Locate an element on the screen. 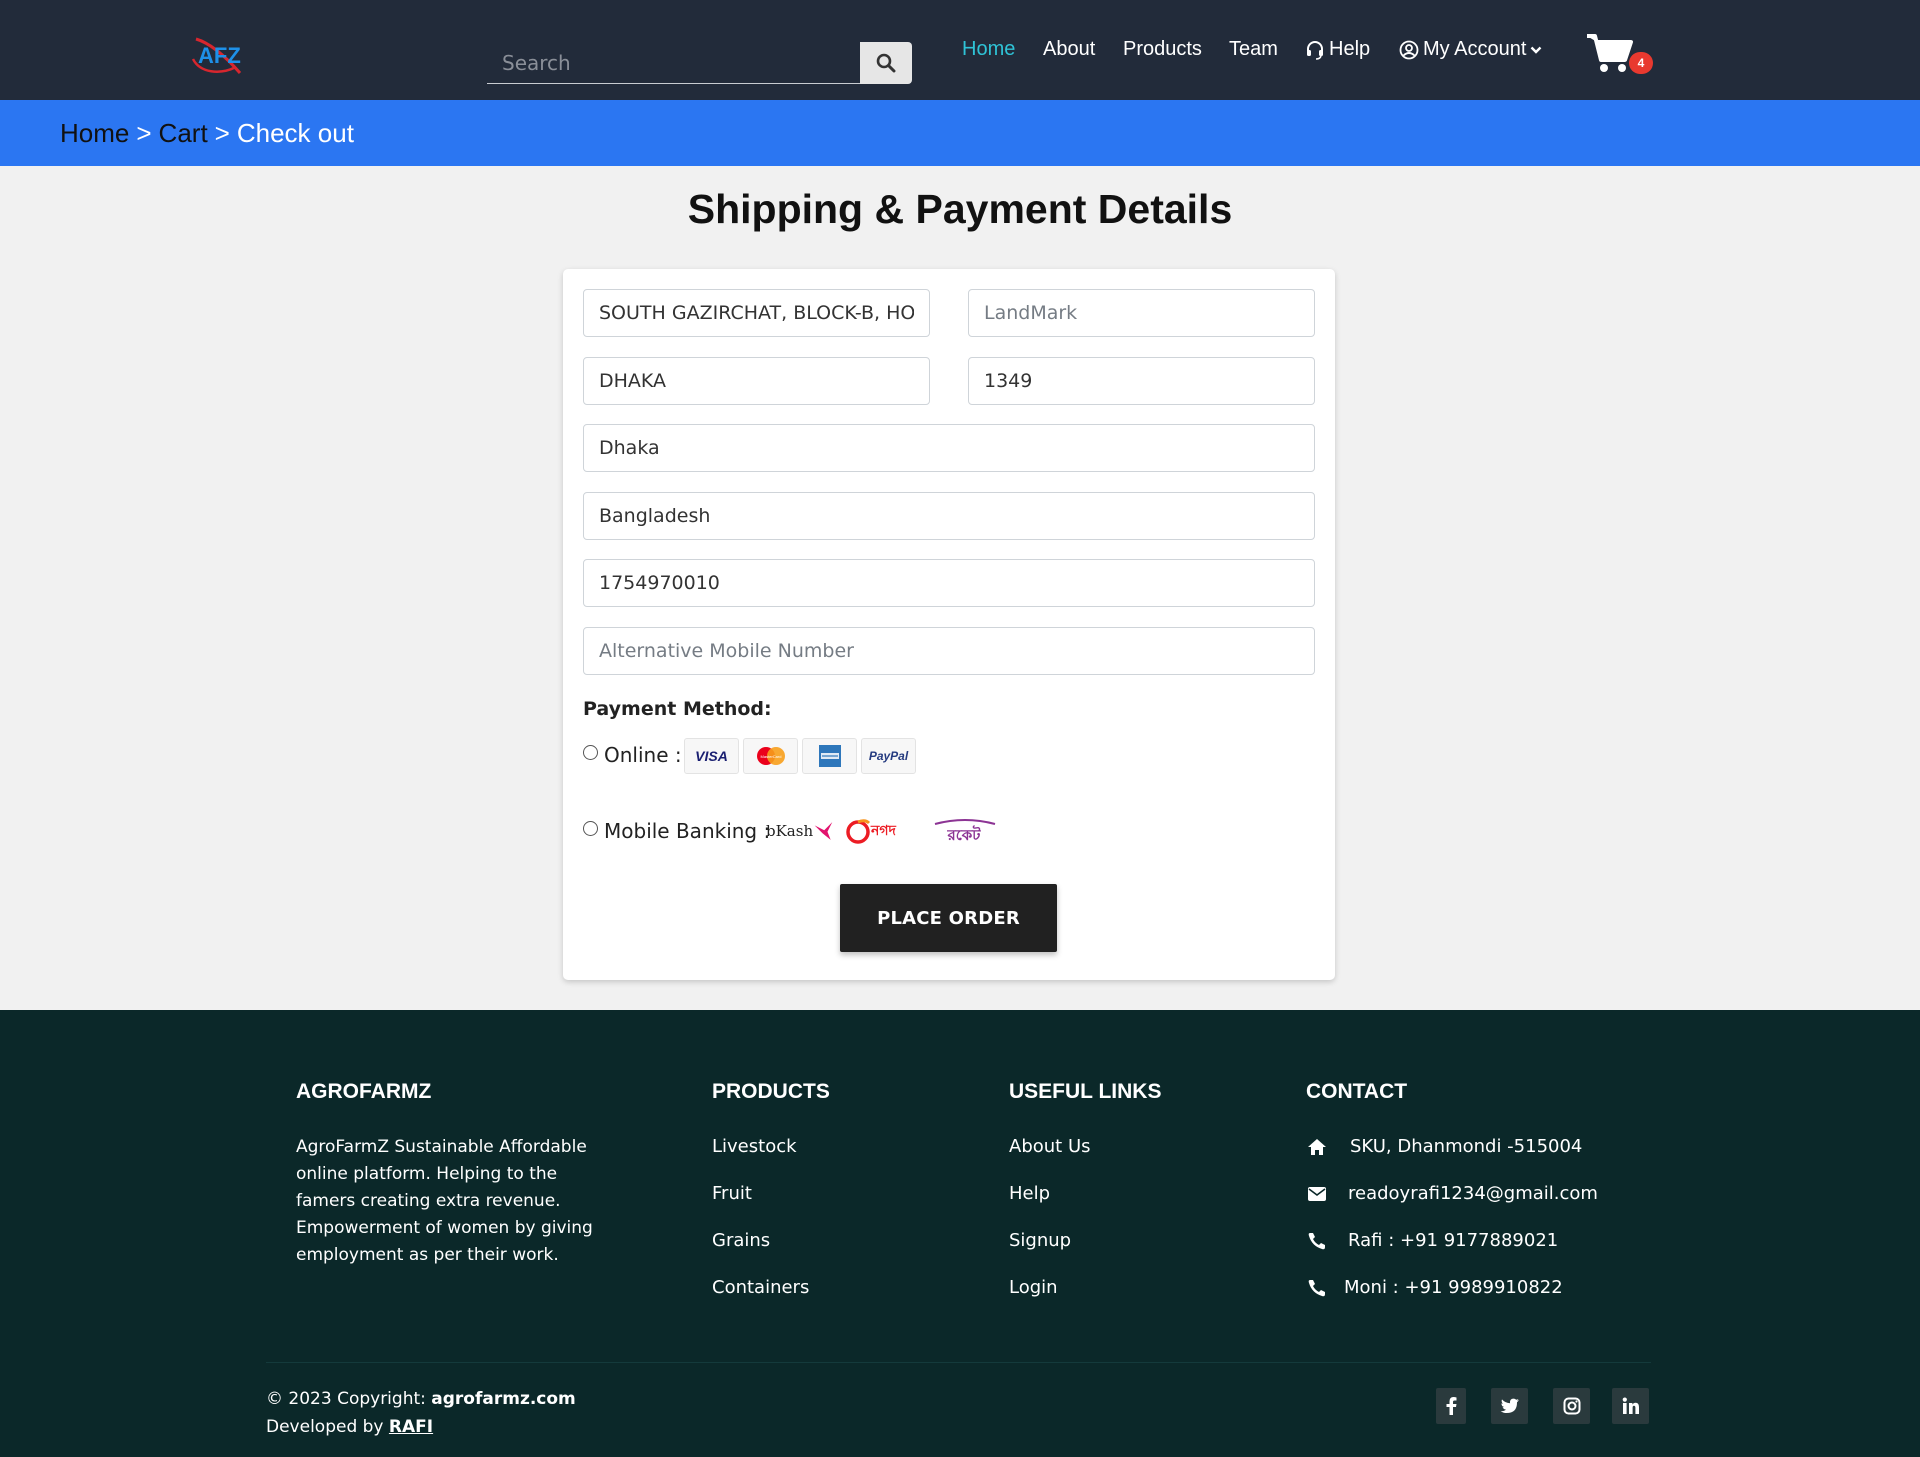  twitter-button is located at coordinates (1509, 1406).